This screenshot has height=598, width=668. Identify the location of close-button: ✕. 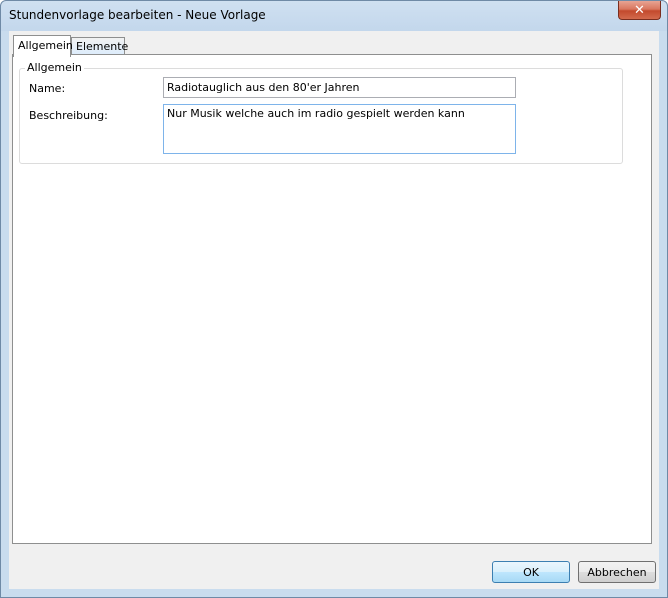
(639, 10).